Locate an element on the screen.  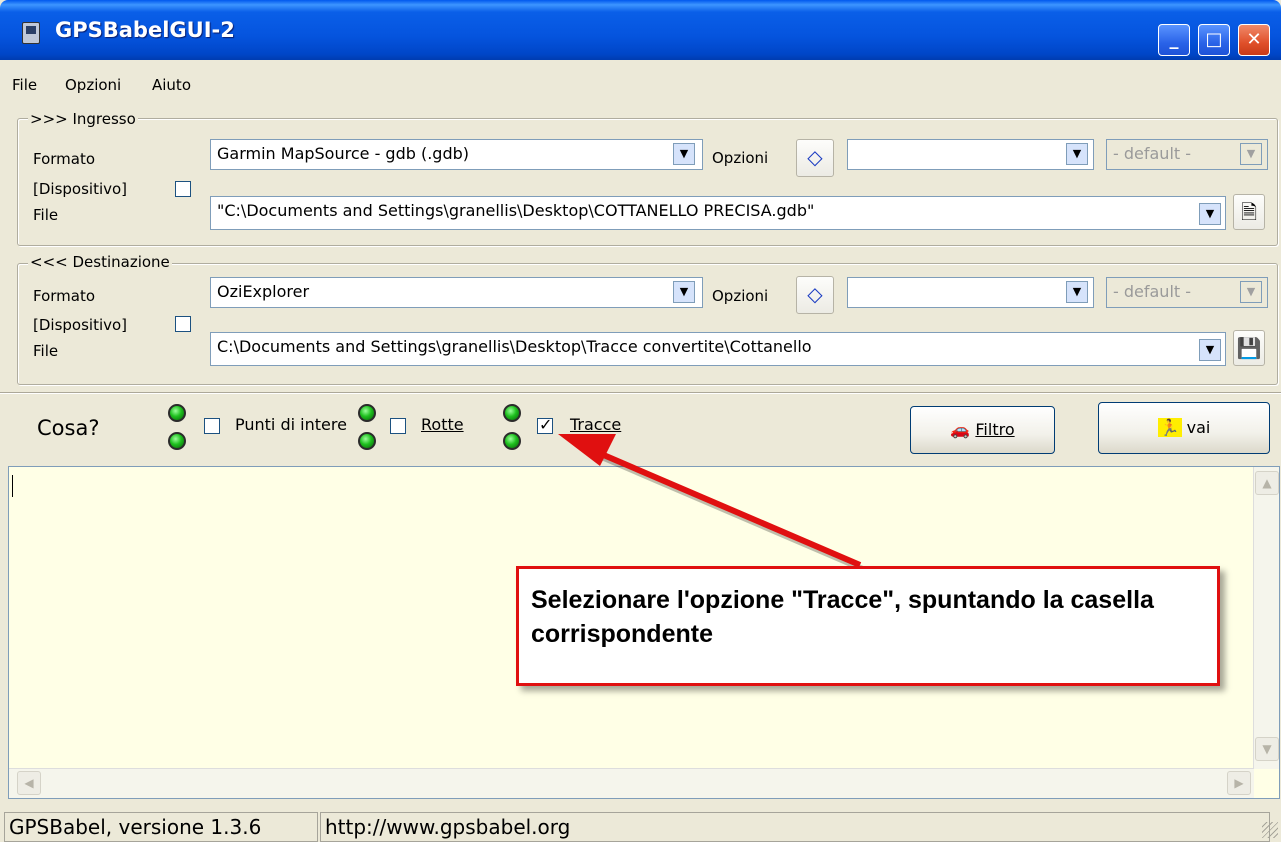
open-file-icon: 🗎 is located at coordinates (1249, 212).